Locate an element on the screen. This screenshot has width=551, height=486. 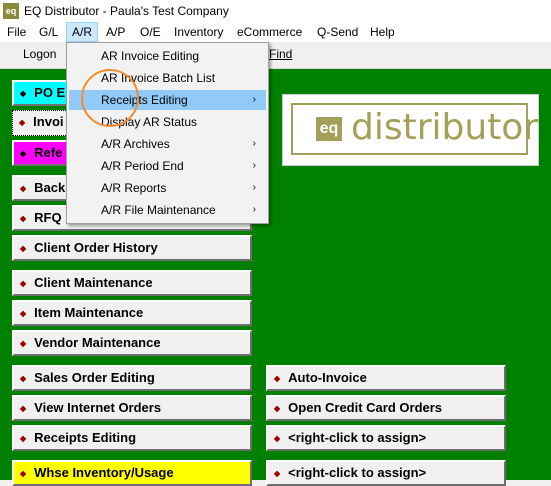
unassigned-button-2: ◆ <right-click to assign> is located at coordinates (386, 473).